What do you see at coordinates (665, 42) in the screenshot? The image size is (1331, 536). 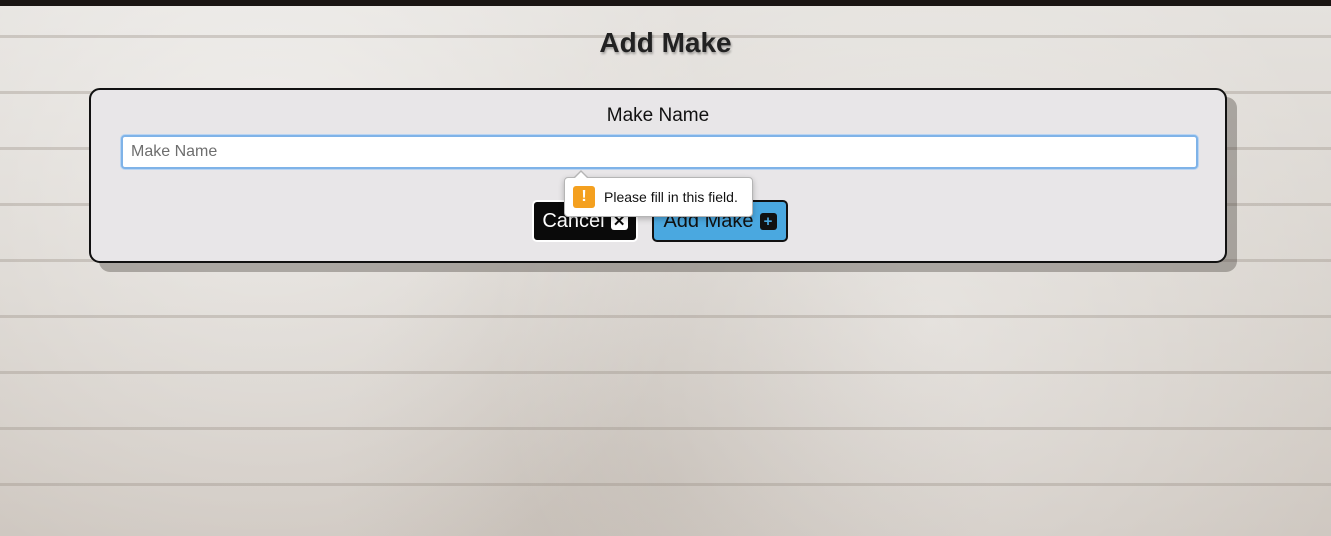 I see `page-title: Add Make` at bounding box center [665, 42].